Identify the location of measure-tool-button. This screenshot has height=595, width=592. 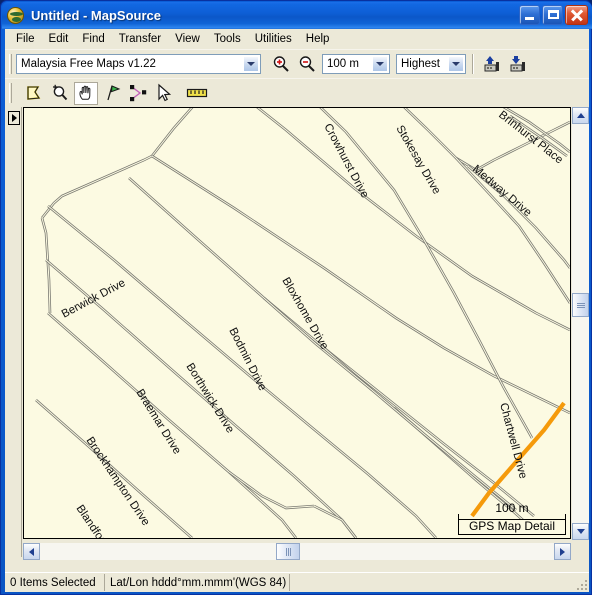
(197, 93).